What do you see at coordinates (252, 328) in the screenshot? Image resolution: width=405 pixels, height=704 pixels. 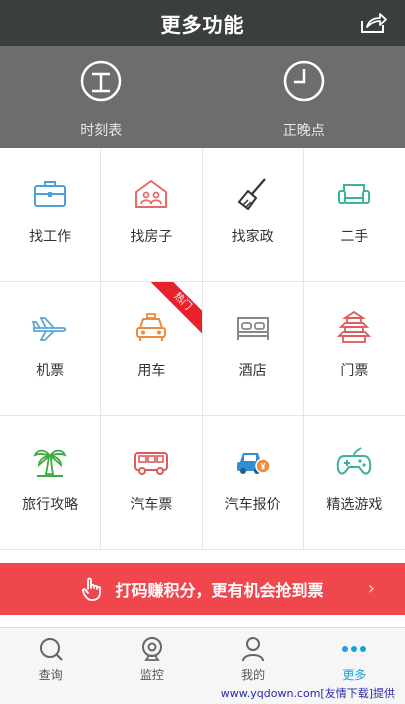 I see `bed-icon` at bounding box center [252, 328].